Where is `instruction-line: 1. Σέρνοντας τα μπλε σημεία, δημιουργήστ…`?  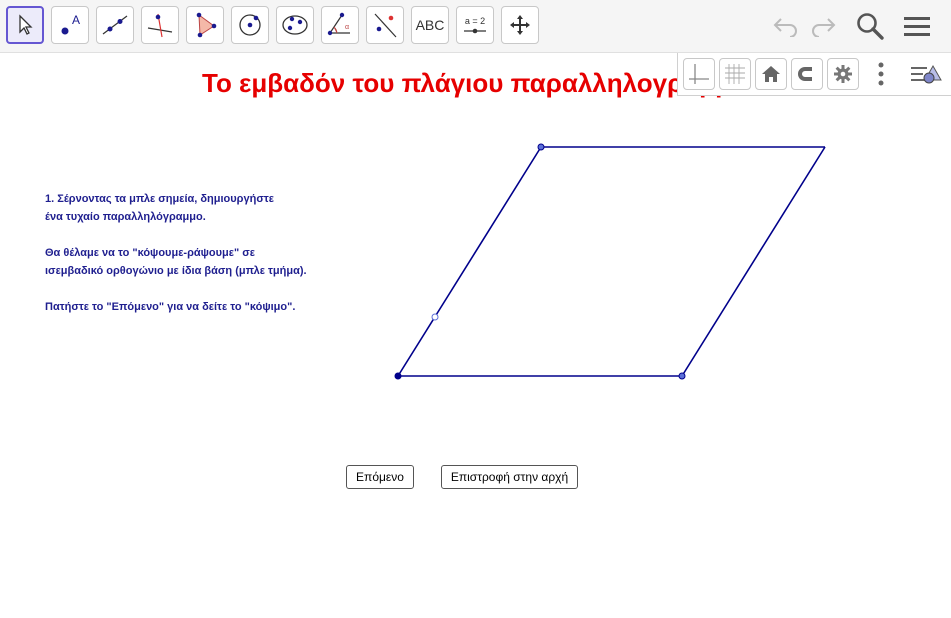
instruction-line: 1. Σέρνοντας τα μπλε σημεία, δημιουργήστ… is located at coordinates (159, 199).